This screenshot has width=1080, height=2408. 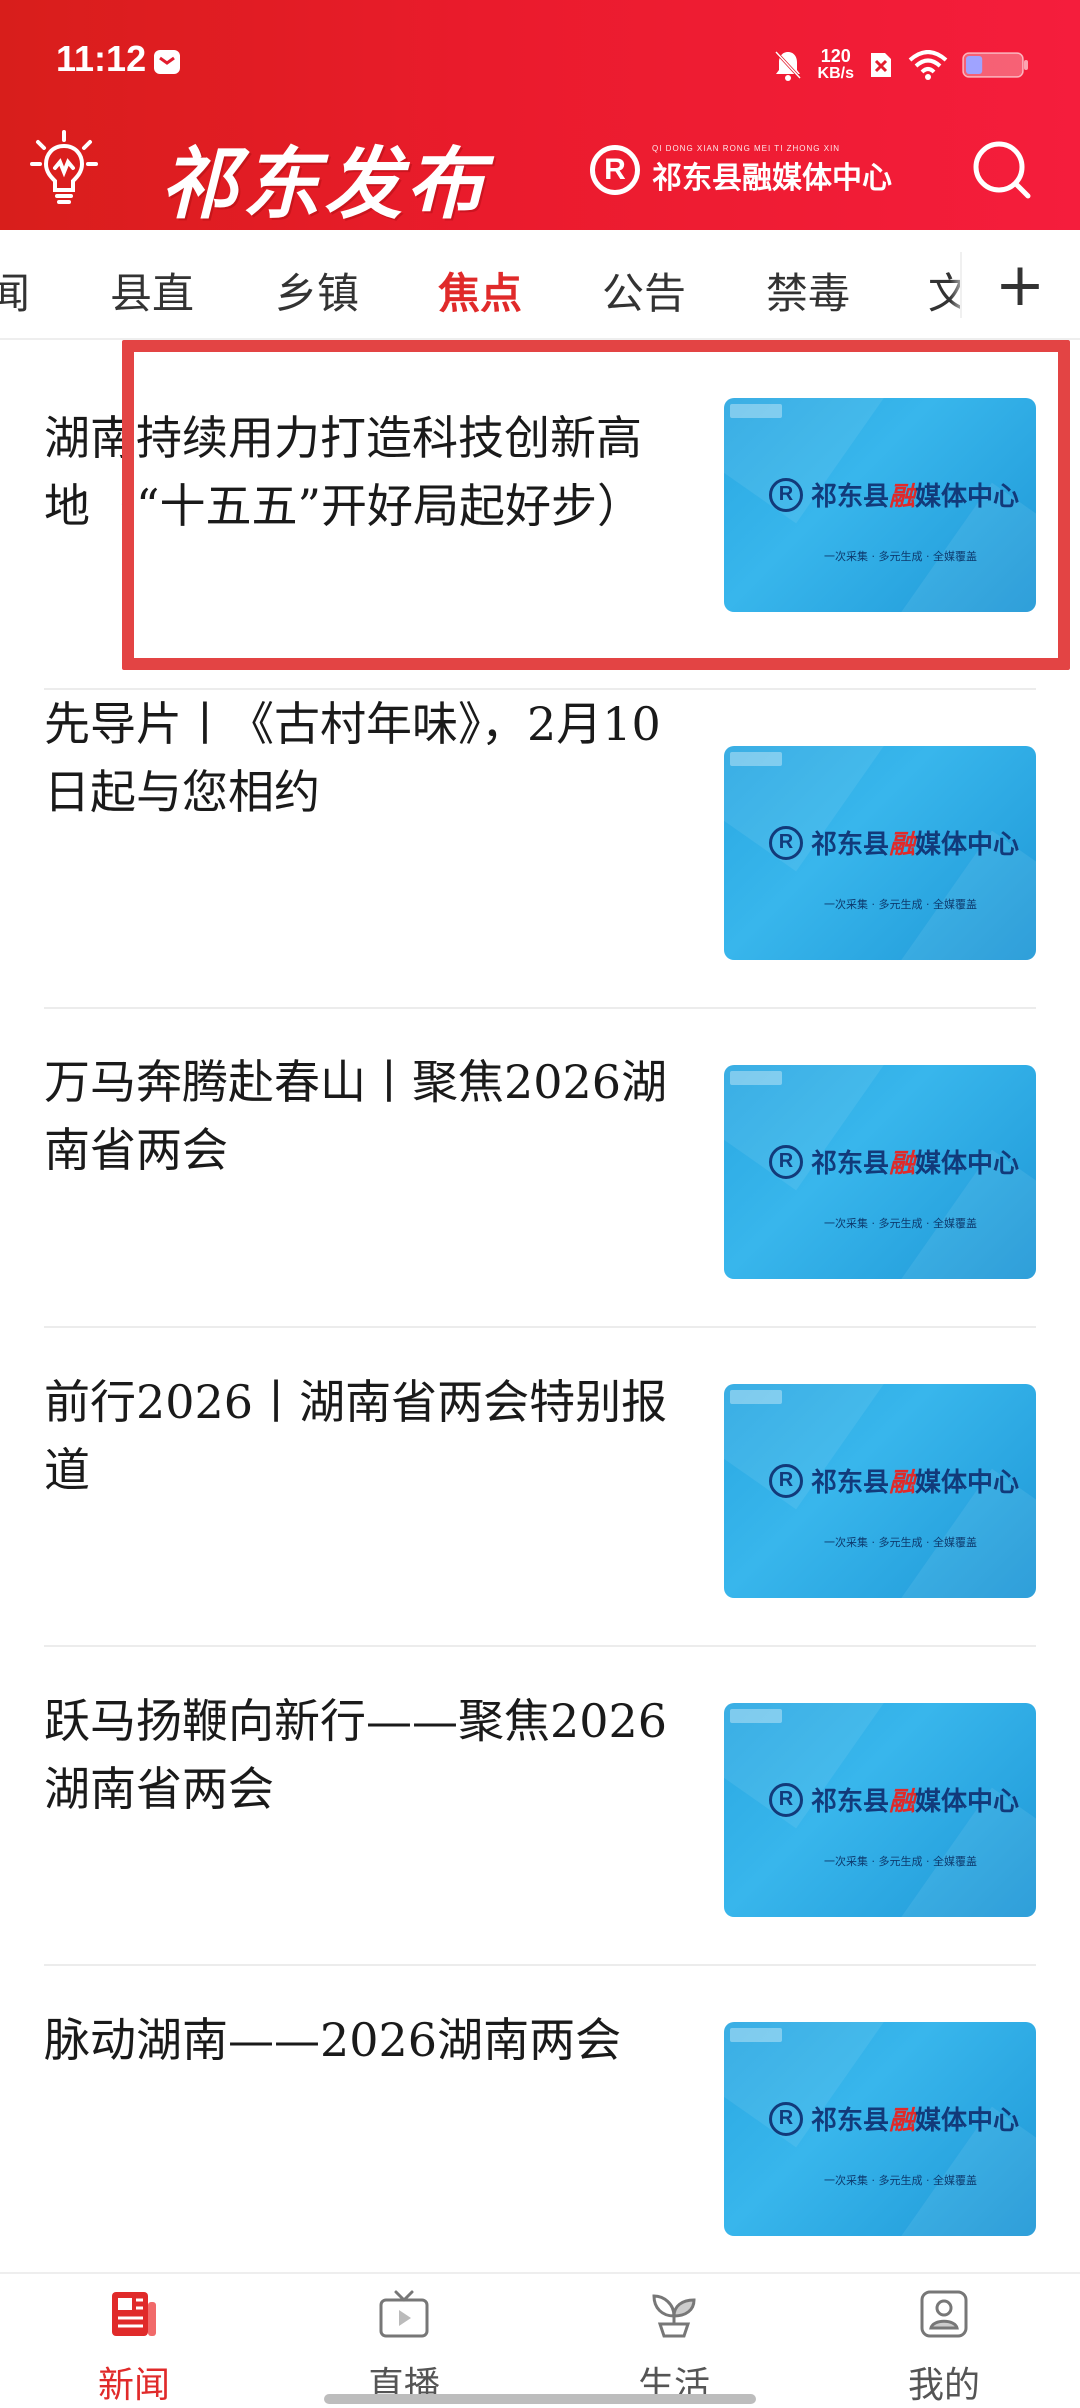 I want to click on wifi-icon, so click(x=928, y=65).